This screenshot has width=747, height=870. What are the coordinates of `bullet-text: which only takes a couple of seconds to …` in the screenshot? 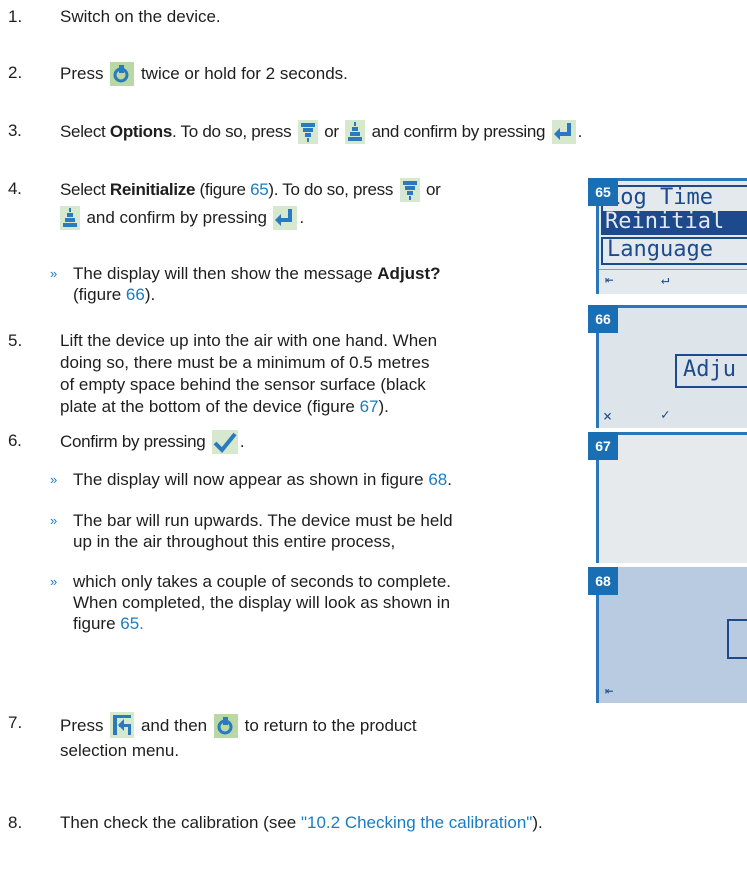 It's located at (262, 581).